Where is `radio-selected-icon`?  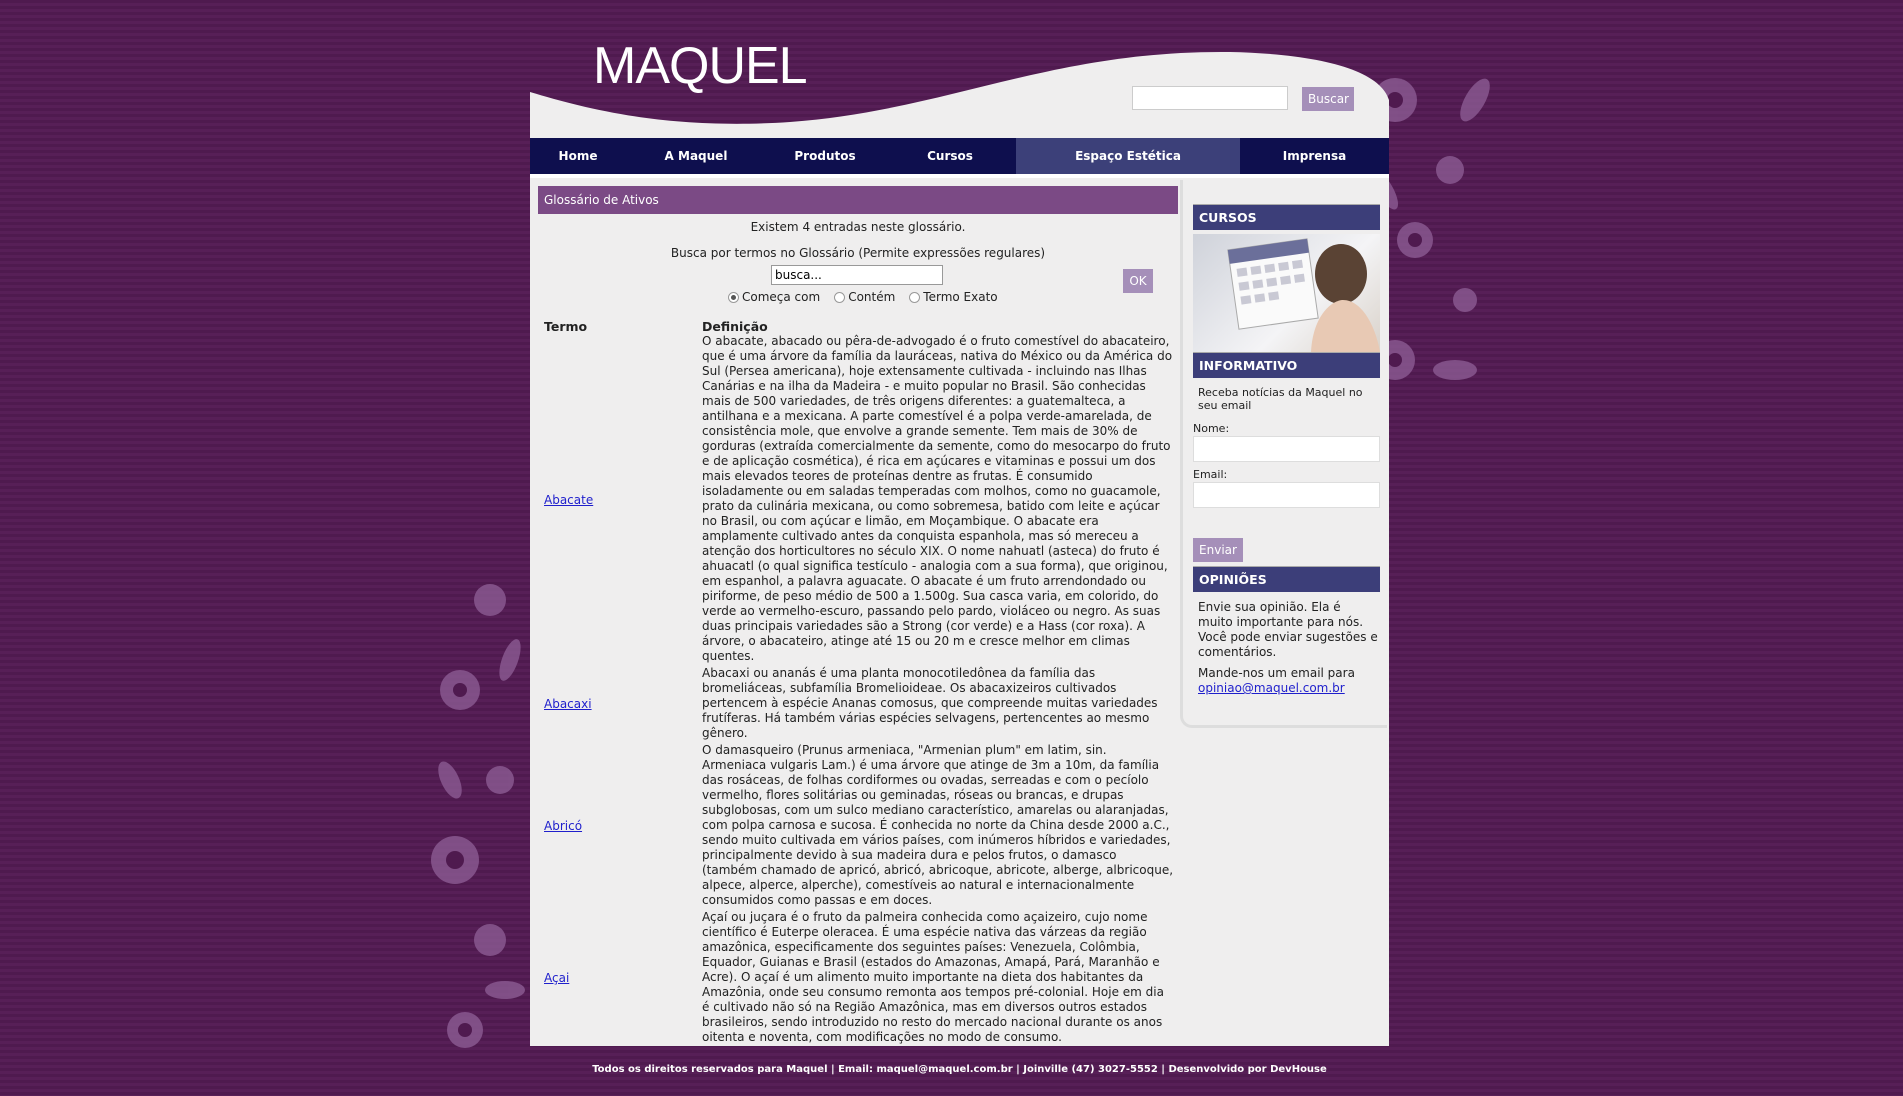 radio-selected-icon is located at coordinates (733, 297).